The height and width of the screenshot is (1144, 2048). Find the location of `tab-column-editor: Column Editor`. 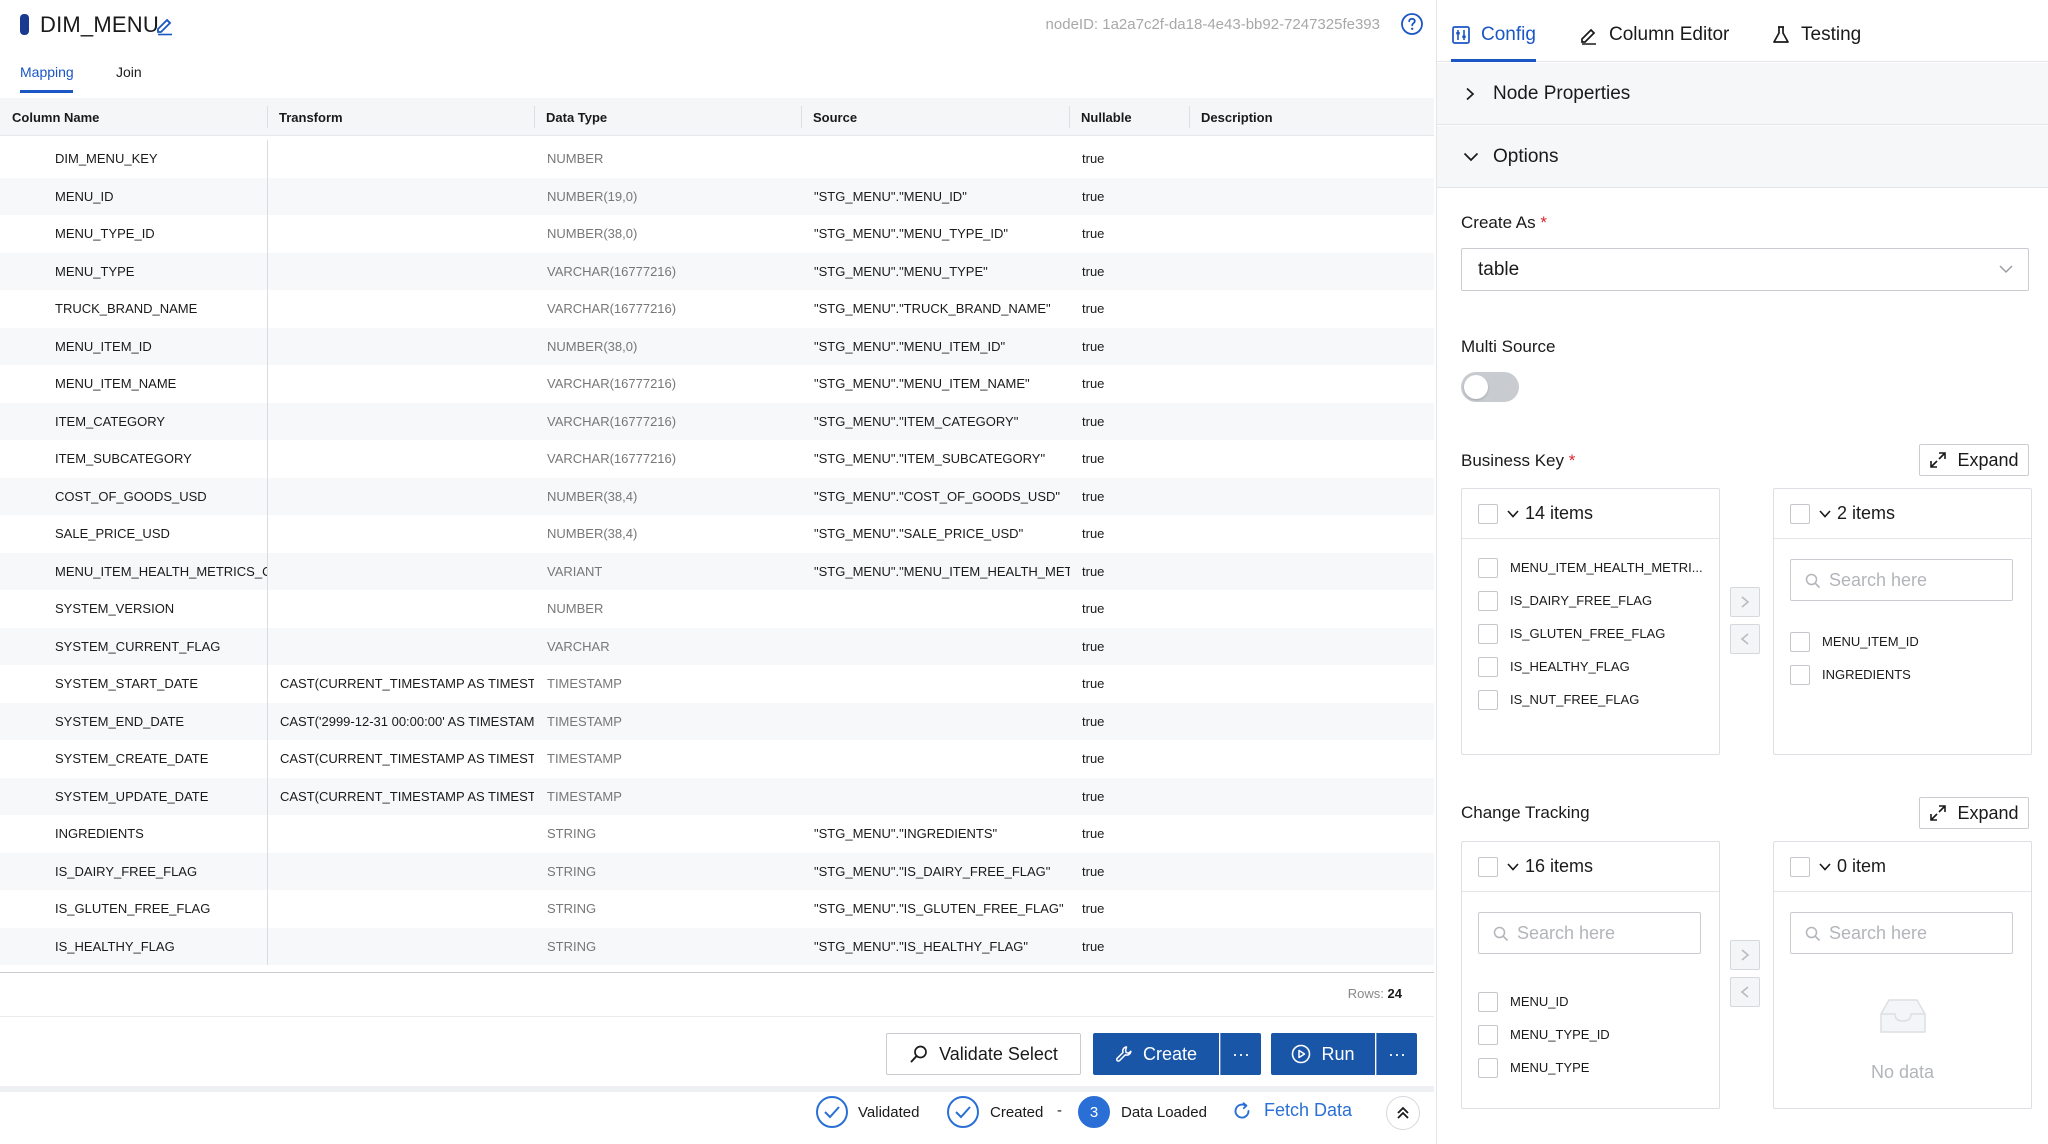

tab-column-editor: Column Editor is located at coordinates (1654, 35).